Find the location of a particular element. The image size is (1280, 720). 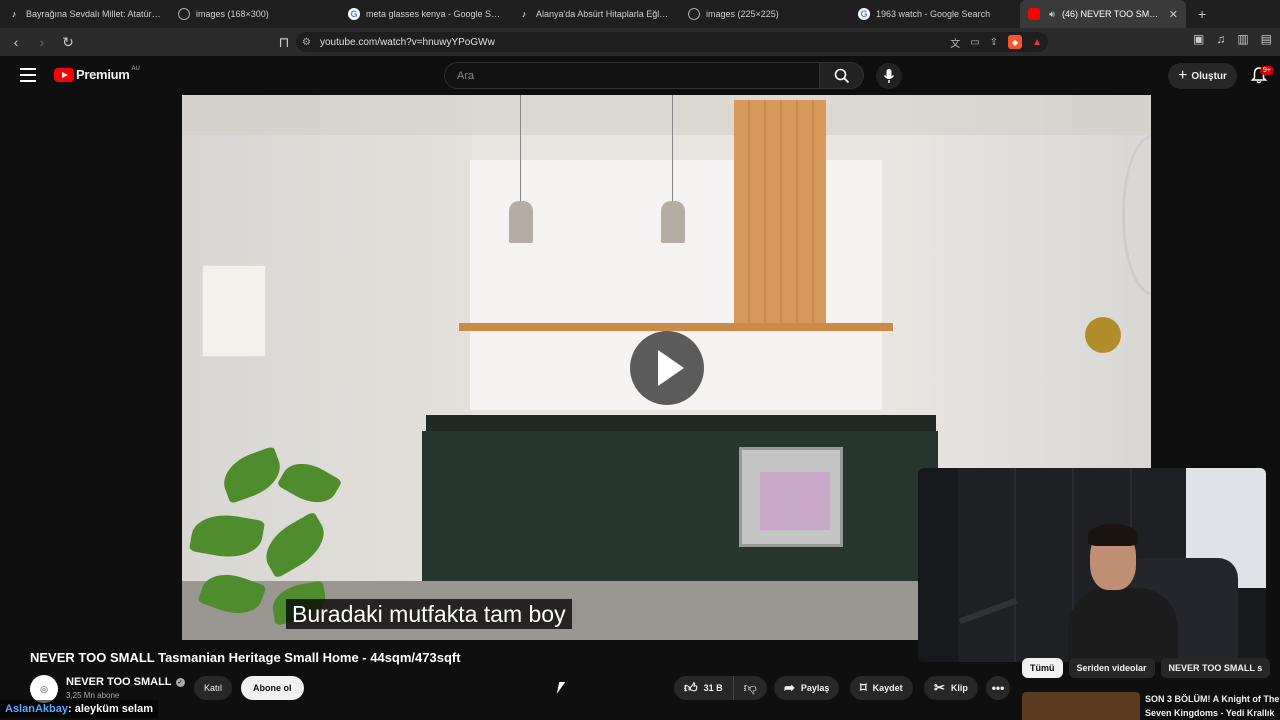

save-button-wrap: ⌑ Kaydet is located at coordinates (881, 688).